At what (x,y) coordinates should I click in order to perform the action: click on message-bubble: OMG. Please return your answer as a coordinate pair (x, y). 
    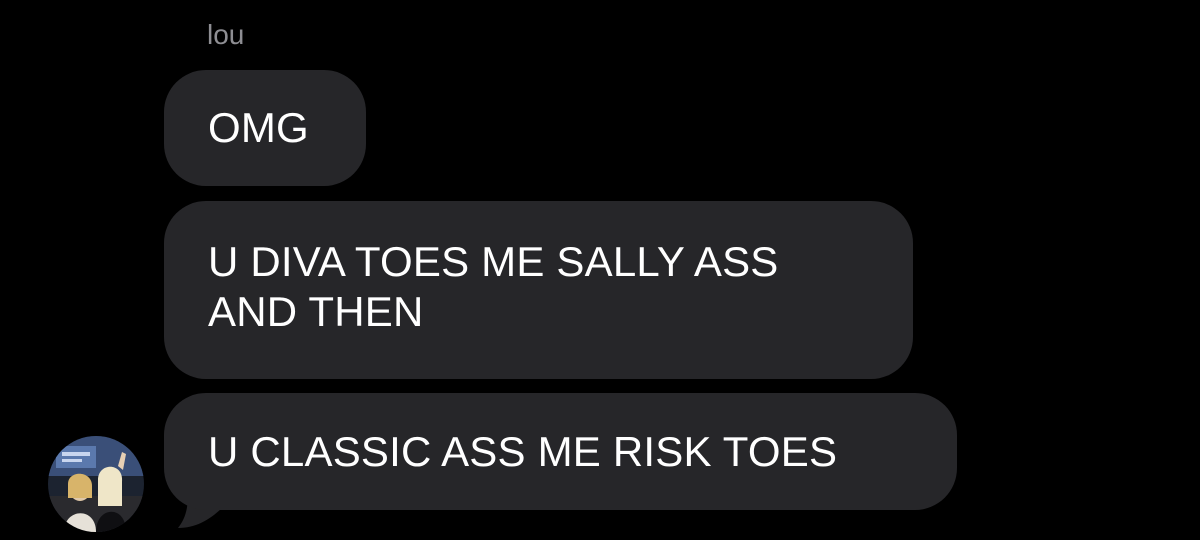
    Looking at the image, I should click on (265, 128).